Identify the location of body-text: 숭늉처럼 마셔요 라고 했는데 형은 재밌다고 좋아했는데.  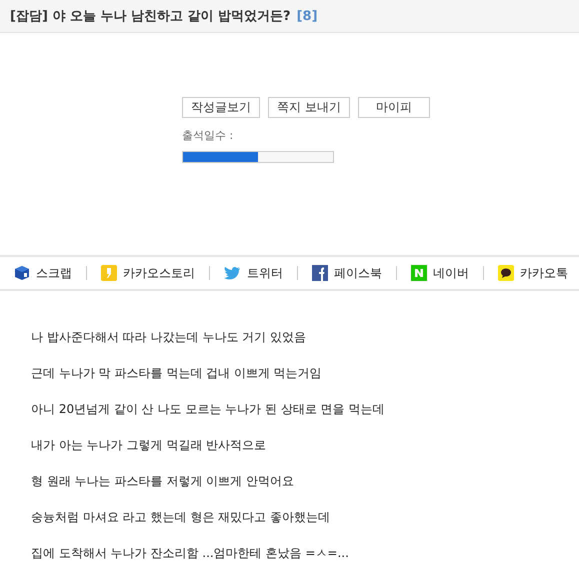
(181, 517).